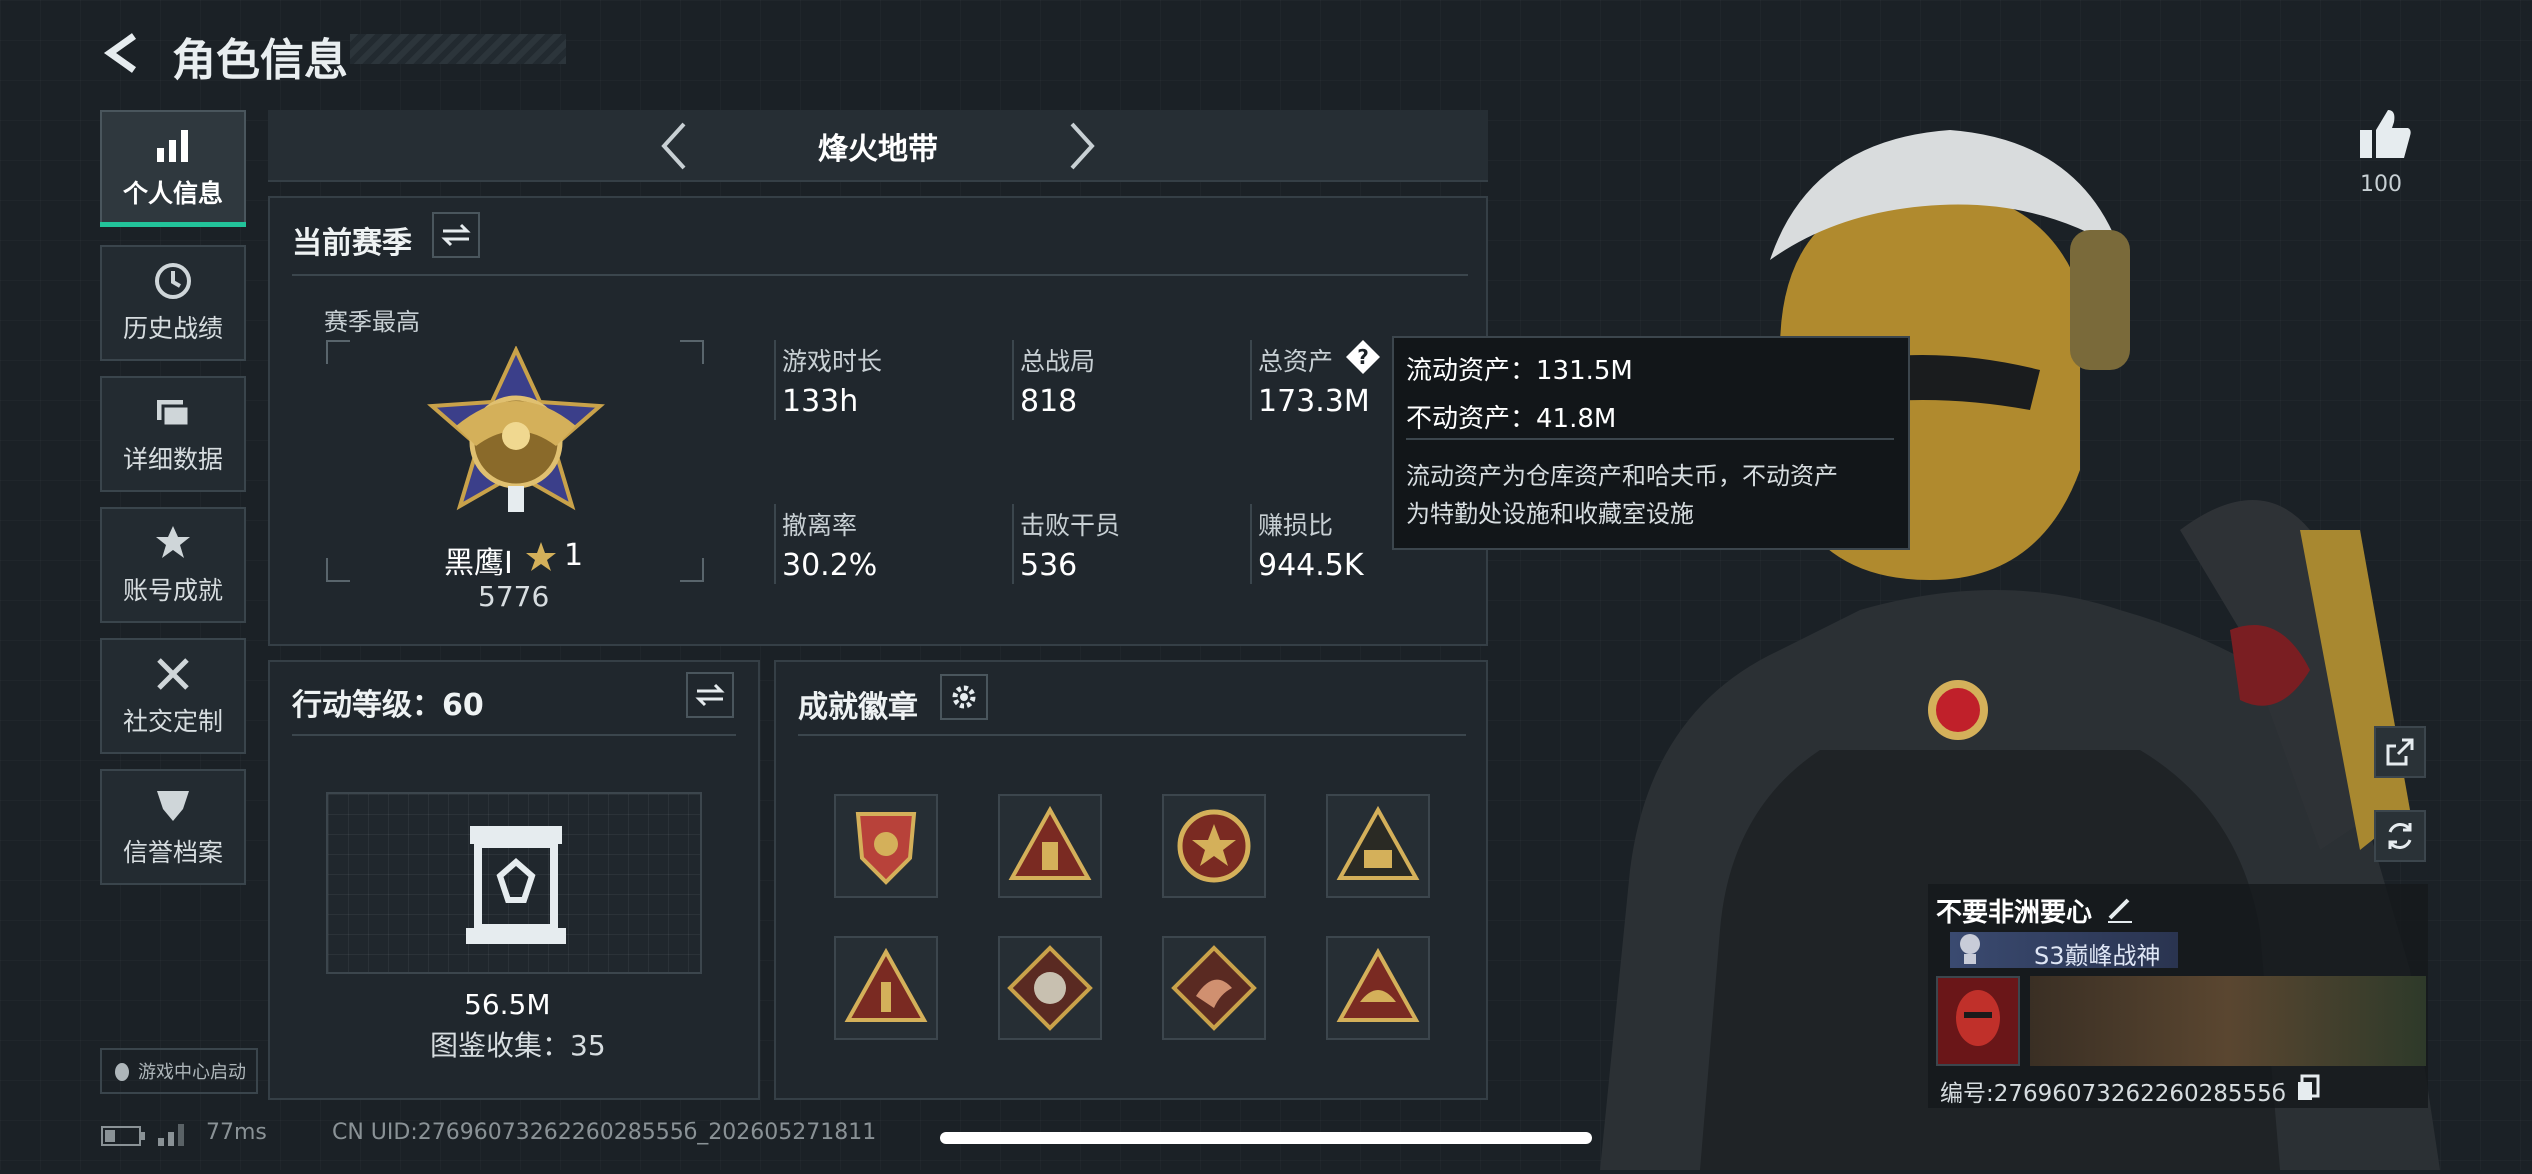 The image size is (2532, 1174). Describe the element at coordinates (172, 193) in the screenshot. I see `sidebar-item-label: 个人信息` at that location.